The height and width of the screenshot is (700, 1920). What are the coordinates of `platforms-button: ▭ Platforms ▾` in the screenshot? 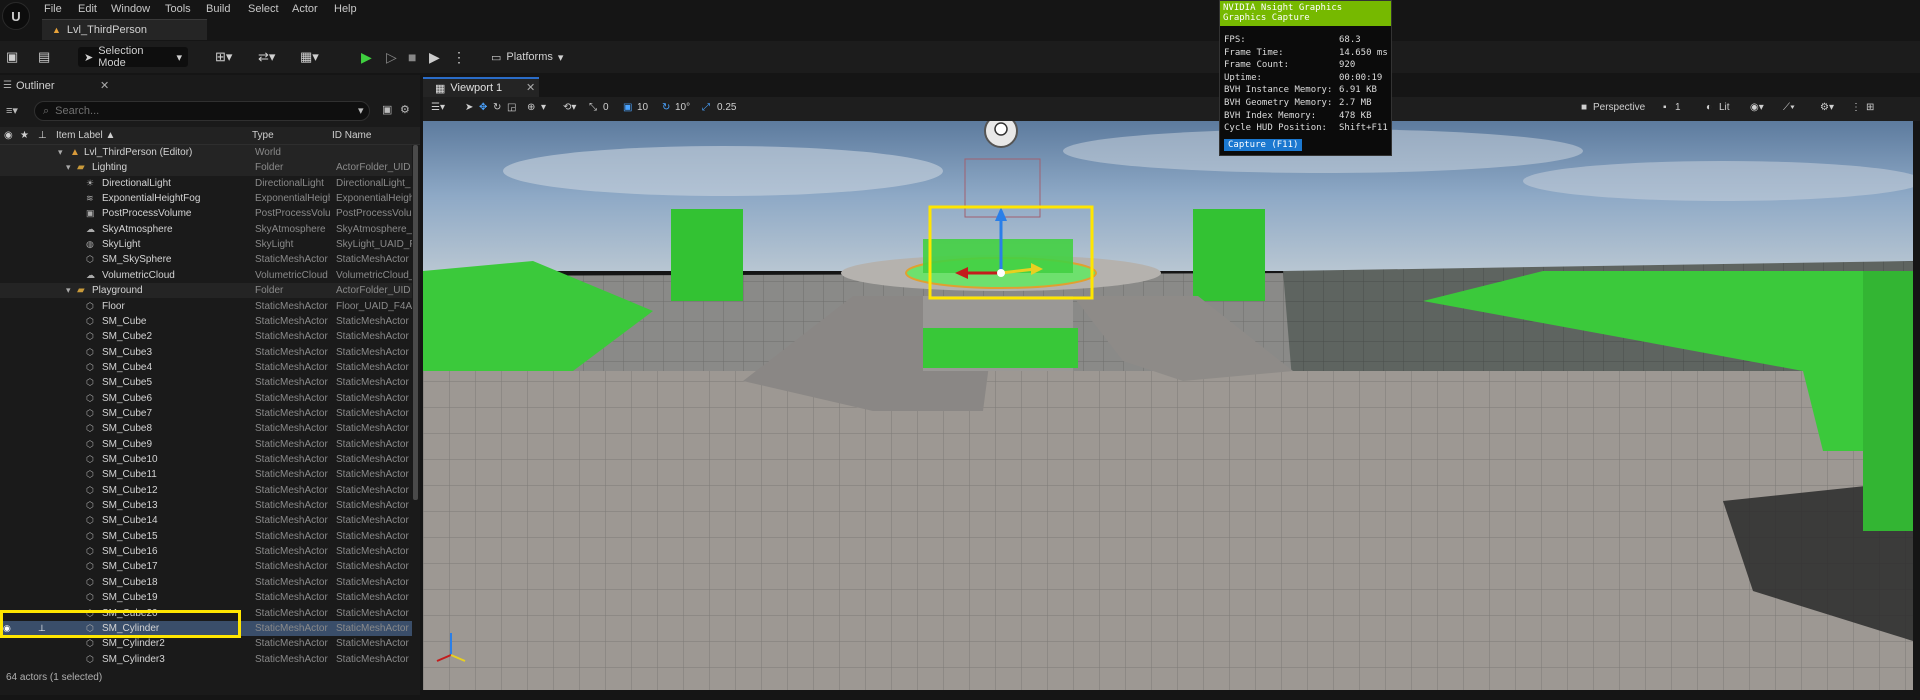 It's located at (527, 57).